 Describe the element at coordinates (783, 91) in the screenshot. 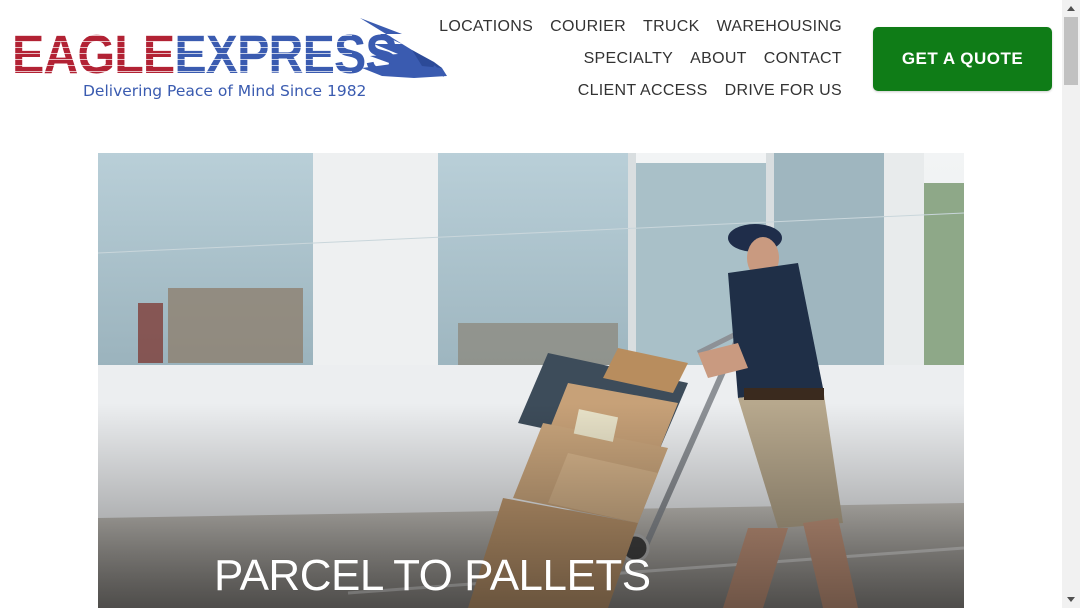

I see `nav-link-drive-for-us: DRIVE FOR US` at that location.